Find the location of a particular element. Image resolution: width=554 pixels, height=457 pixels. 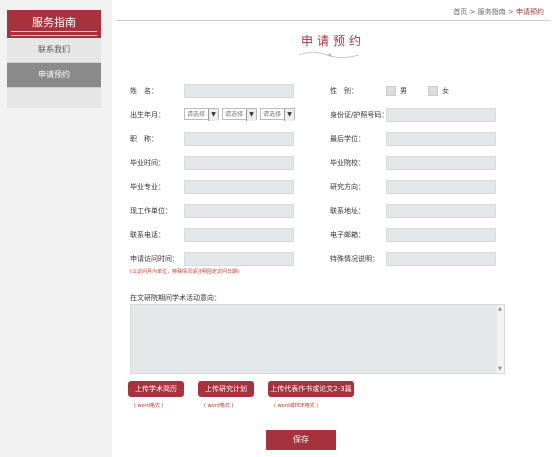

textarea-scrollbar: ▲ ▼ is located at coordinates (500, 339).